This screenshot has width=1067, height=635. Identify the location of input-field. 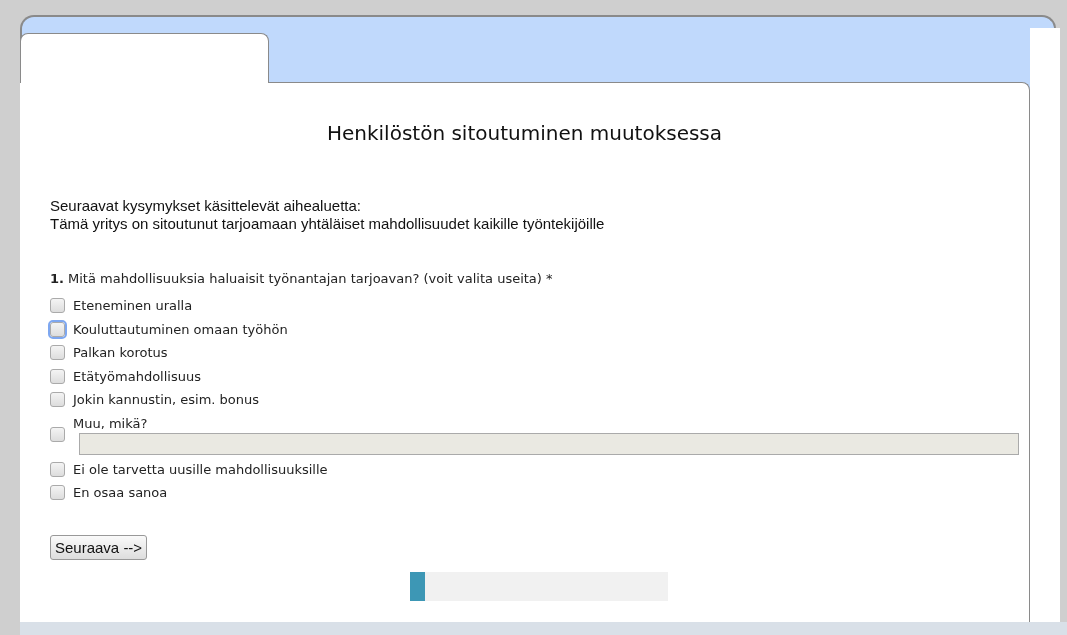
(549, 443).